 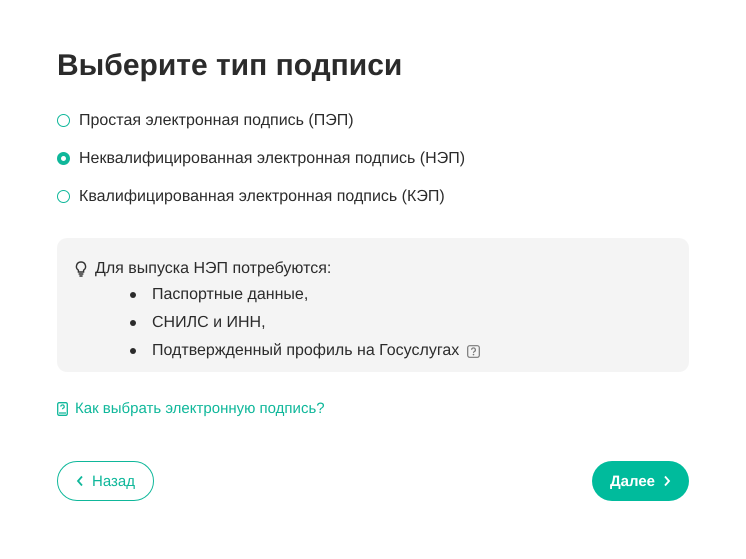 What do you see at coordinates (213, 269) in the screenshot?
I see `info-heading: Для выпуска НЭП потребуются:` at bounding box center [213, 269].